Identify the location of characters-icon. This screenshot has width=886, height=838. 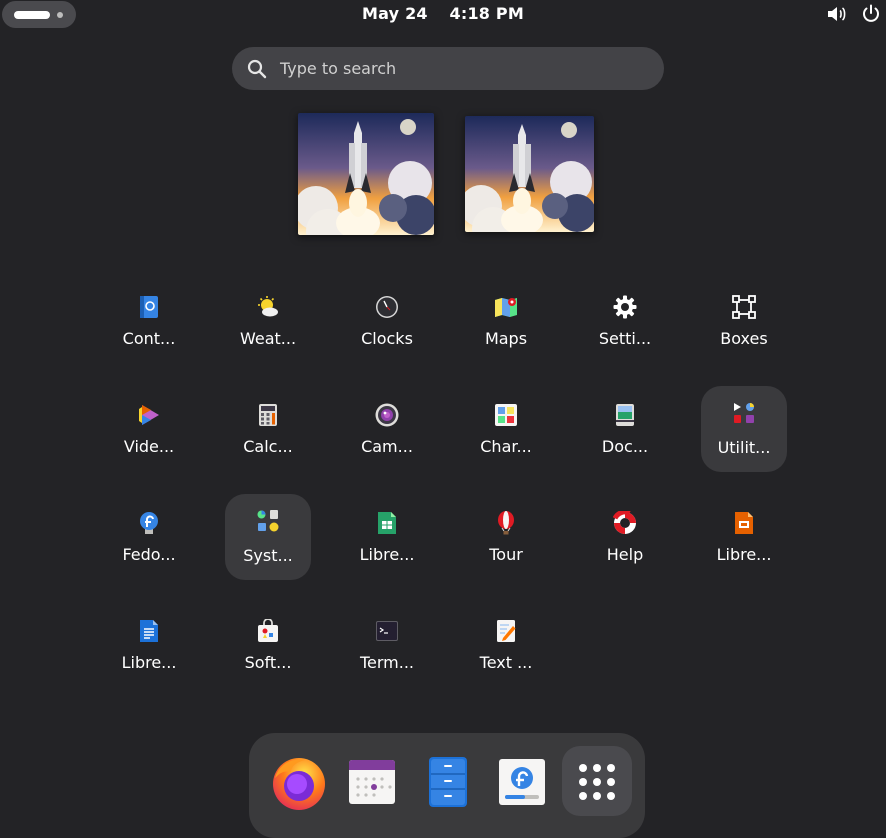
(506, 415).